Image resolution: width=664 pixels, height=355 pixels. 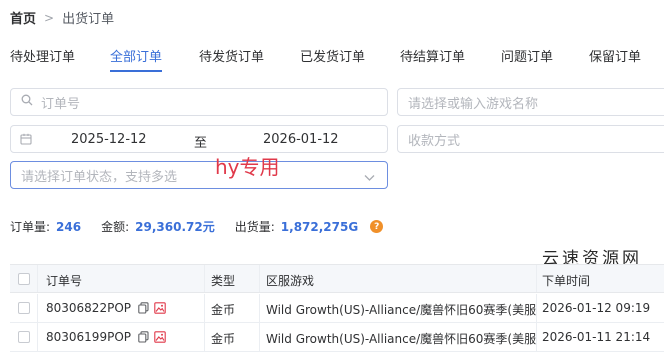 I want to click on help-icon: ?, so click(x=377, y=226).